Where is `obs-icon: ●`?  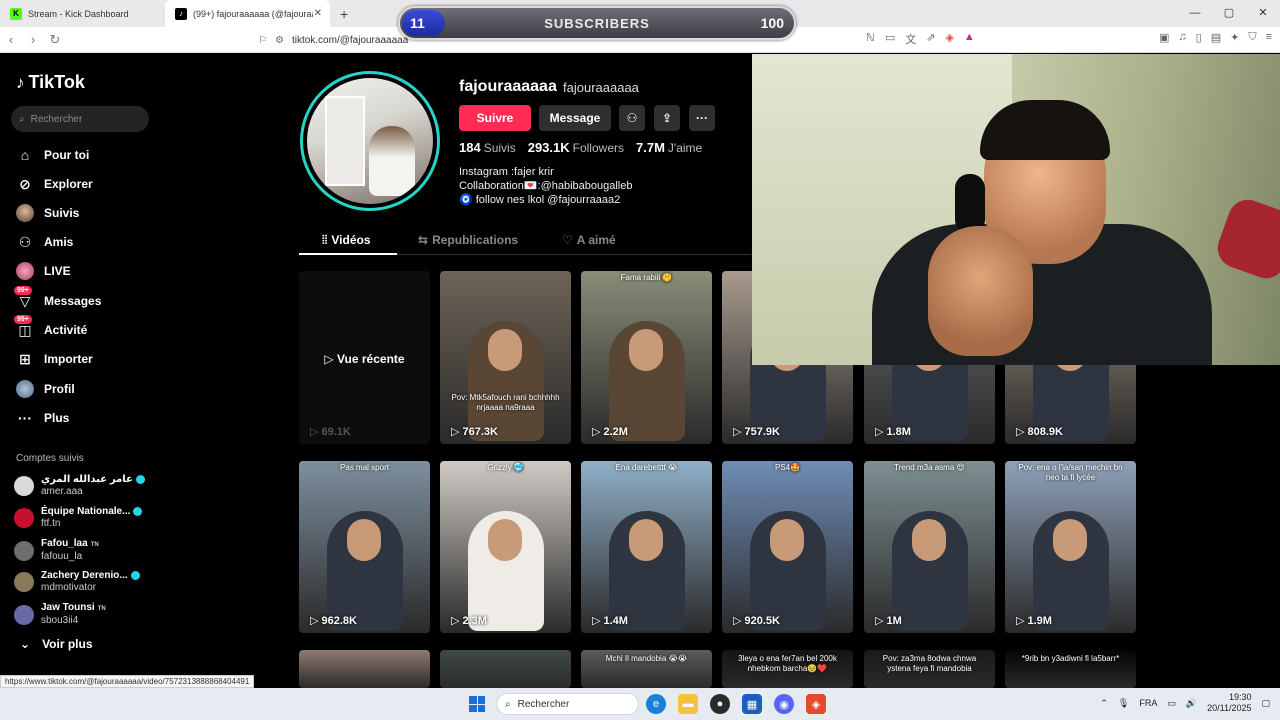 obs-icon: ● is located at coordinates (720, 704).